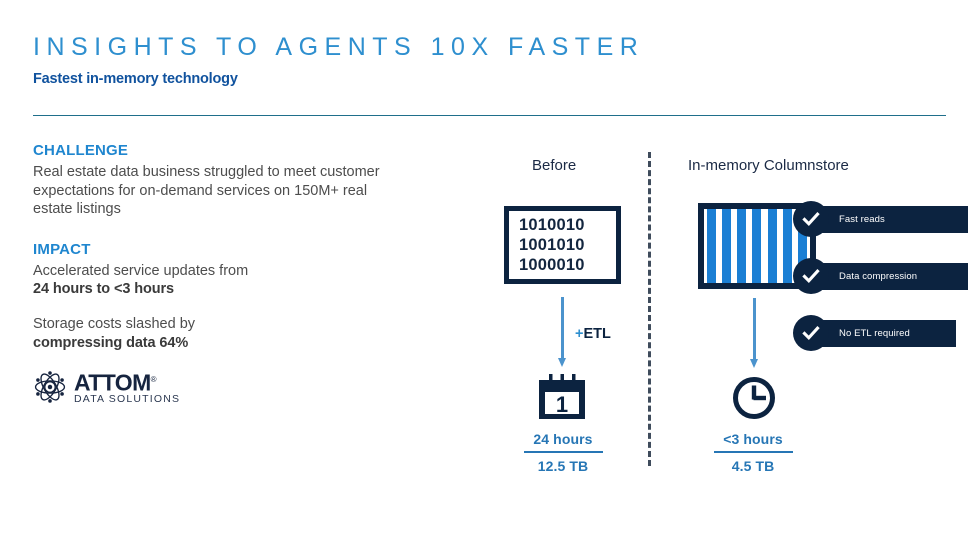  Describe the element at coordinates (597, 334) in the screenshot. I see `etl-text: ETL` at that location.